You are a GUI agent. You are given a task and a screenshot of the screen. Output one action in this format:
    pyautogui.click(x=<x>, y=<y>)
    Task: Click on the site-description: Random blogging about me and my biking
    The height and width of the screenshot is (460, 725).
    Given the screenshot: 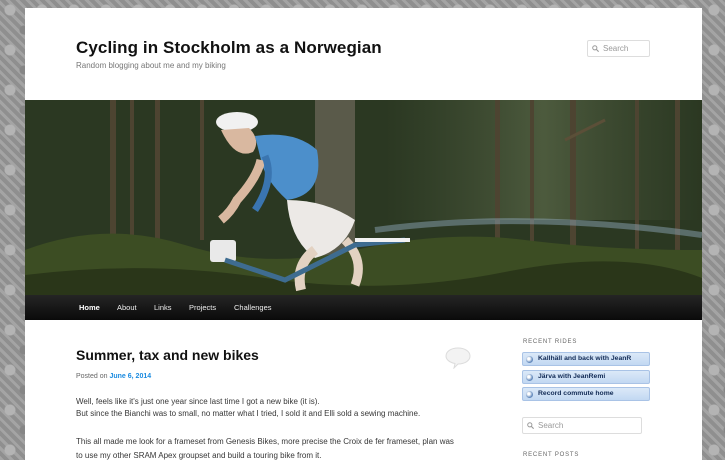 What is the action you would take?
    pyautogui.click(x=151, y=65)
    